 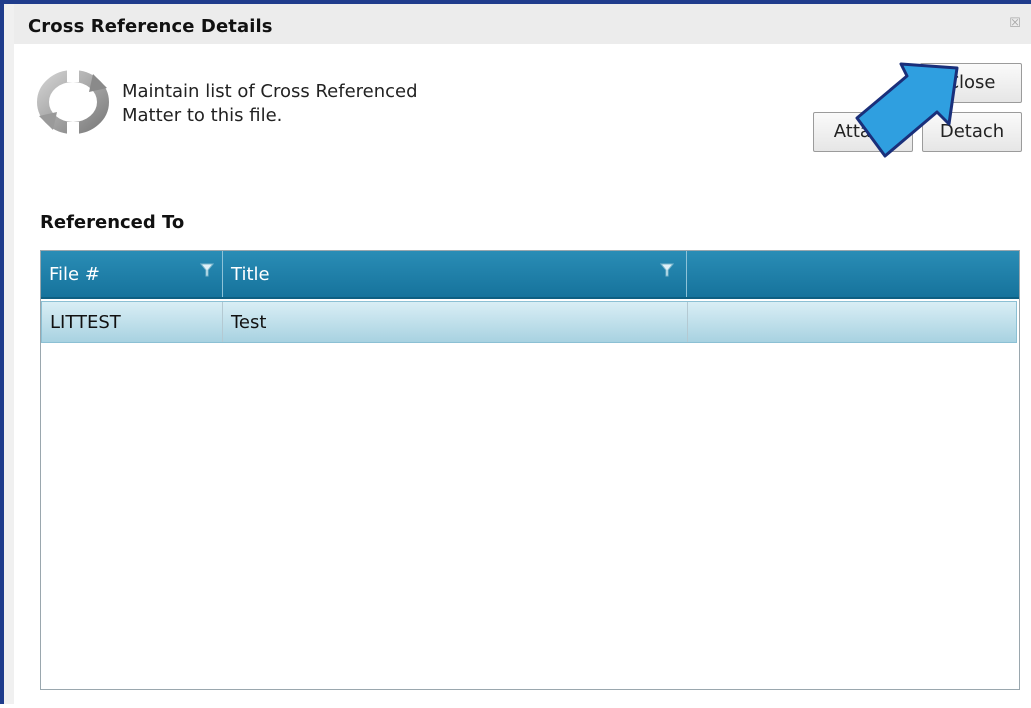 I want to click on table-row: LITTEST Test, so click(x=529, y=322).